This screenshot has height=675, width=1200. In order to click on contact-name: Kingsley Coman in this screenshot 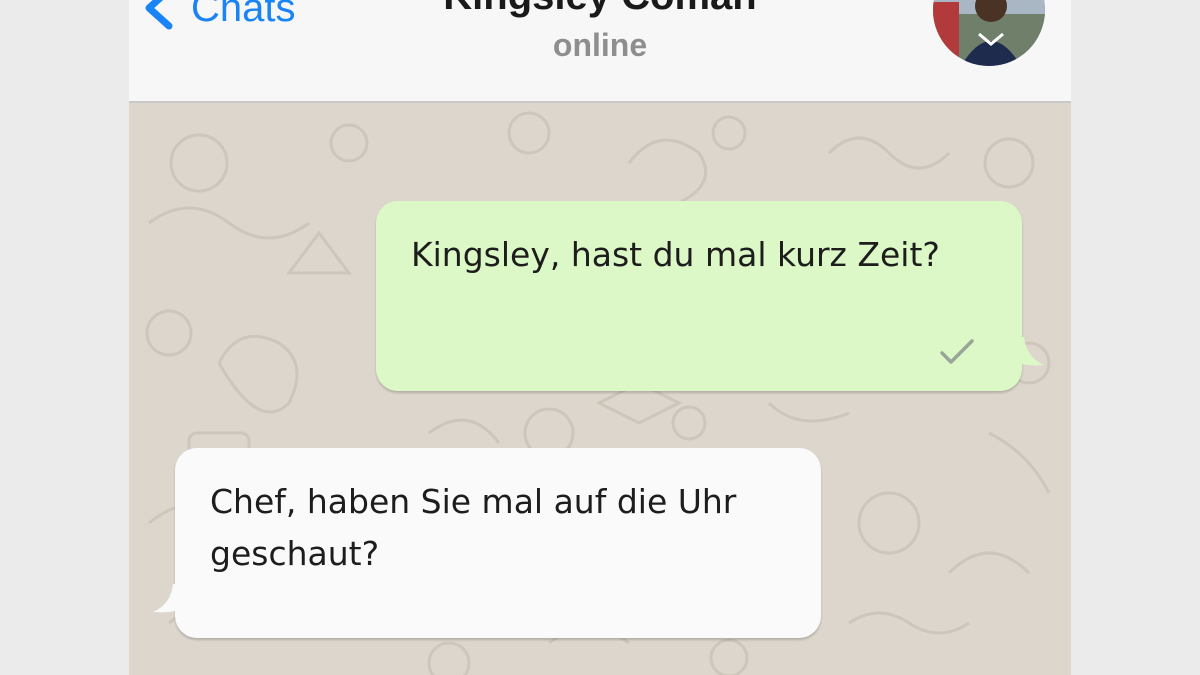, I will do `click(600, 9)`.